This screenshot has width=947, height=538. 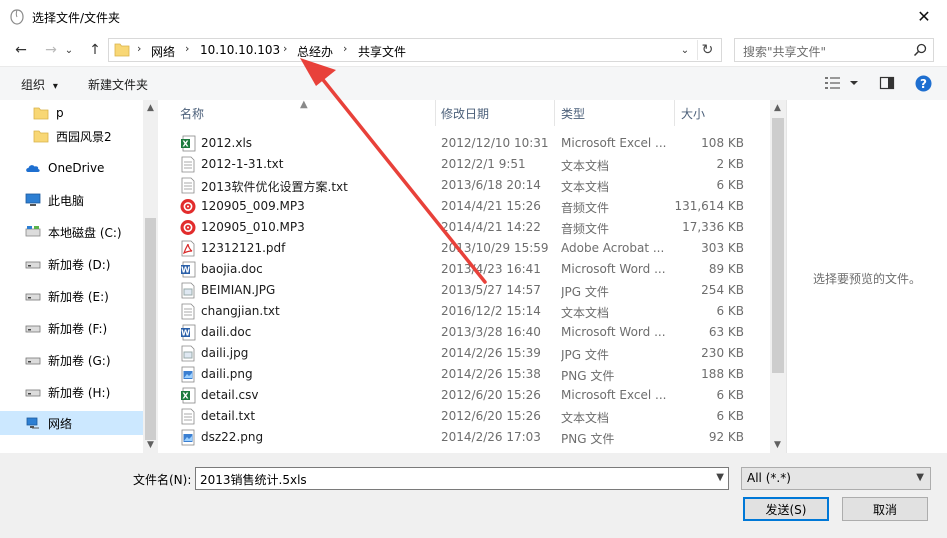 What do you see at coordinates (71, 423) in the screenshot?
I see `sidebar-item-network: 网络` at bounding box center [71, 423].